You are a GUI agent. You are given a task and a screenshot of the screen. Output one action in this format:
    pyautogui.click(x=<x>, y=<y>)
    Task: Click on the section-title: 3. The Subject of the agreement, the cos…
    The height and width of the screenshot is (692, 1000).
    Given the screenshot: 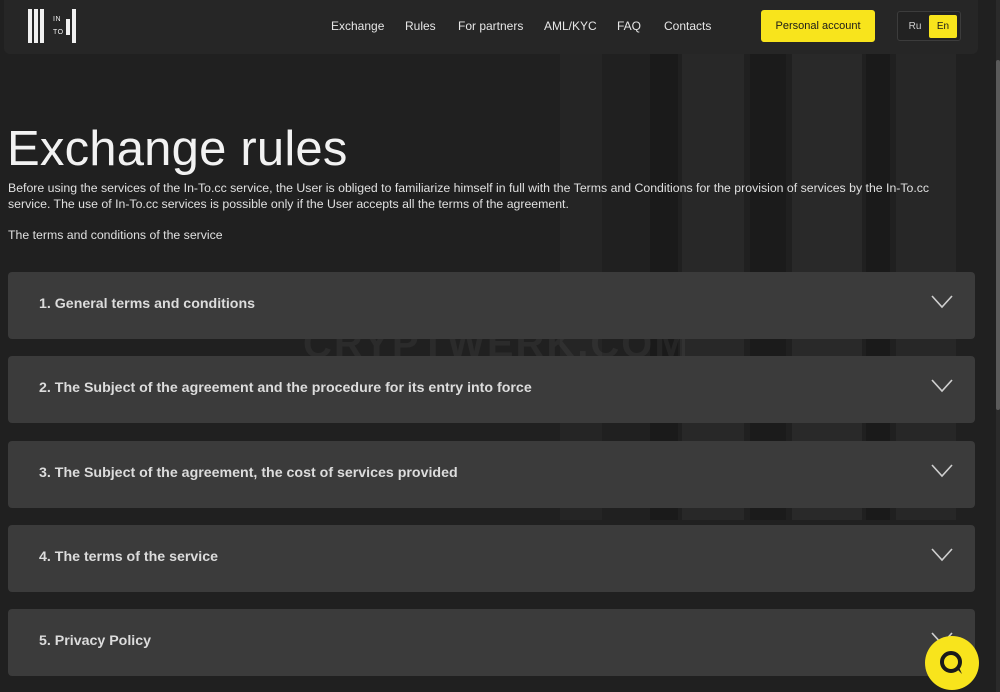 What is the action you would take?
    pyautogui.click(x=248, y=473)
    